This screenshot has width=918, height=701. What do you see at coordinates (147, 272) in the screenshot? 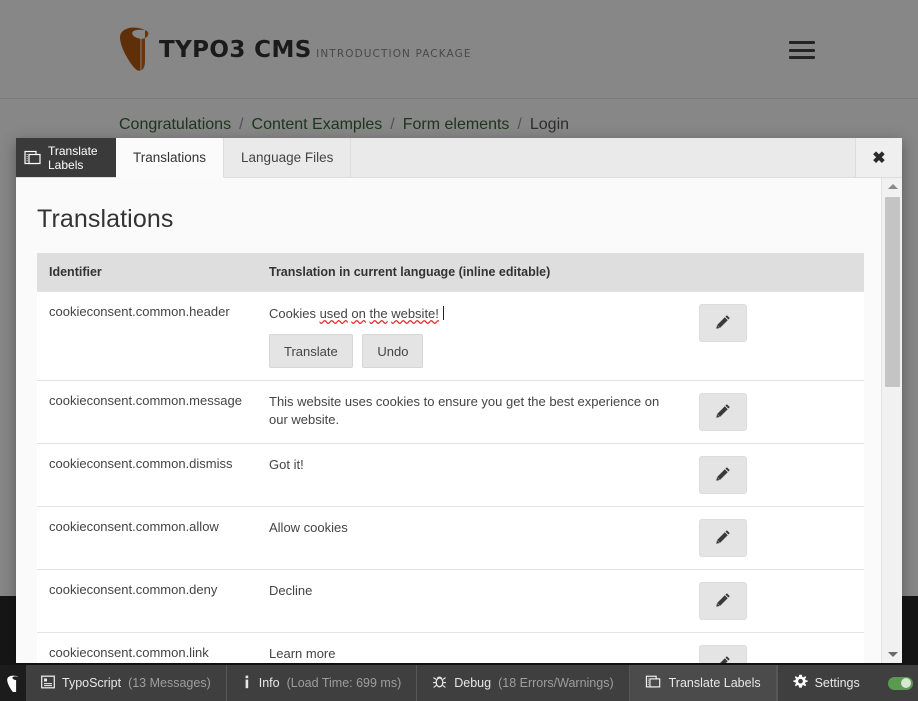
I see `column-header-identifier: Identifier` at bounding box center [147, 272].